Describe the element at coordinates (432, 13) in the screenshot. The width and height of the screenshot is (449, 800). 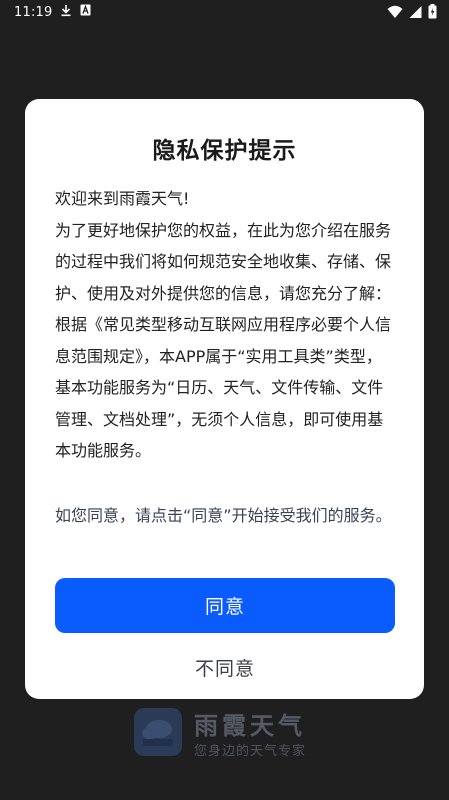
I see `battery-icon` at that location.